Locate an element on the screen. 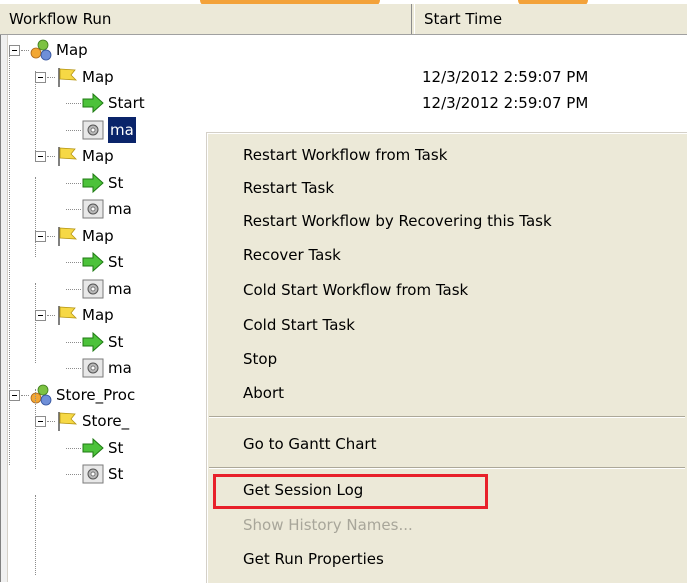 The image size is (687, 583). tree-label: Store_Proc is located at coordinates (95, 395).